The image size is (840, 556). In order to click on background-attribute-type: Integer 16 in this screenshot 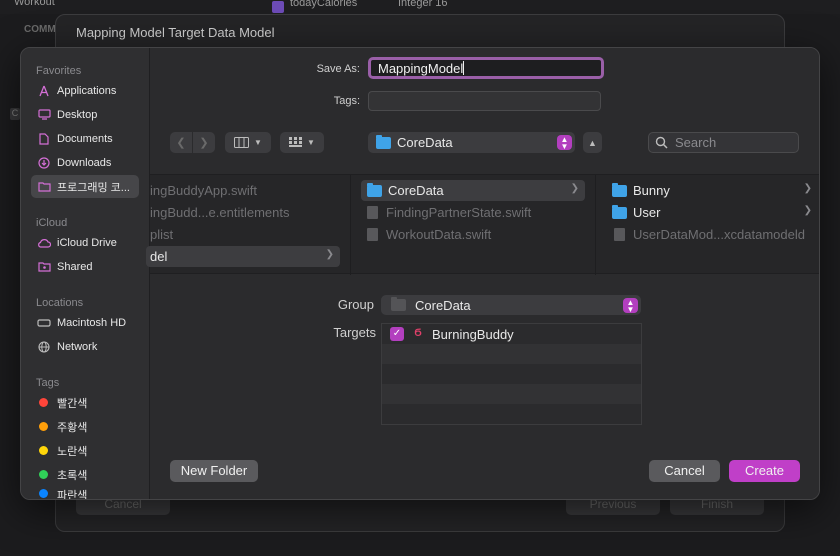, I will do `click(423, 4)`.